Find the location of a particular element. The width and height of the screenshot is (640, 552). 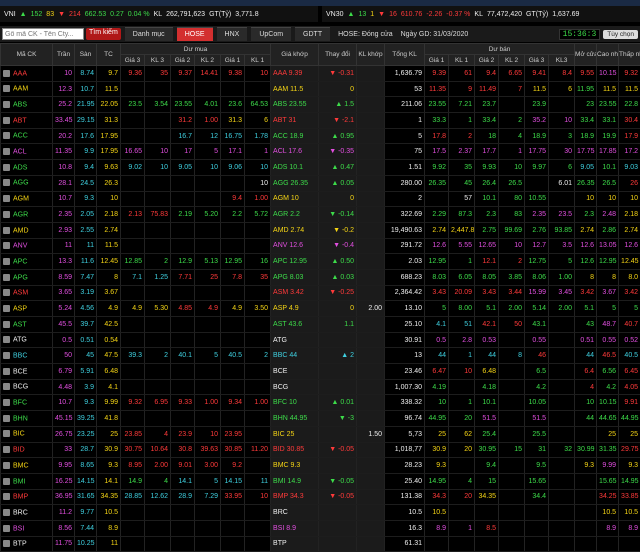

symbol-cell: BRC is located at coordinates (27, 513).